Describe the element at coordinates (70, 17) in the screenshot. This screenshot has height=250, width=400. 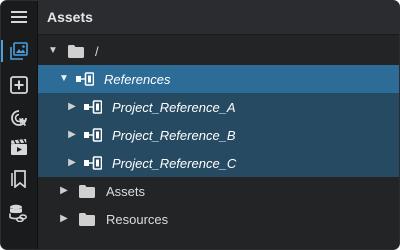
I see `panel-title: Assets` at that location.